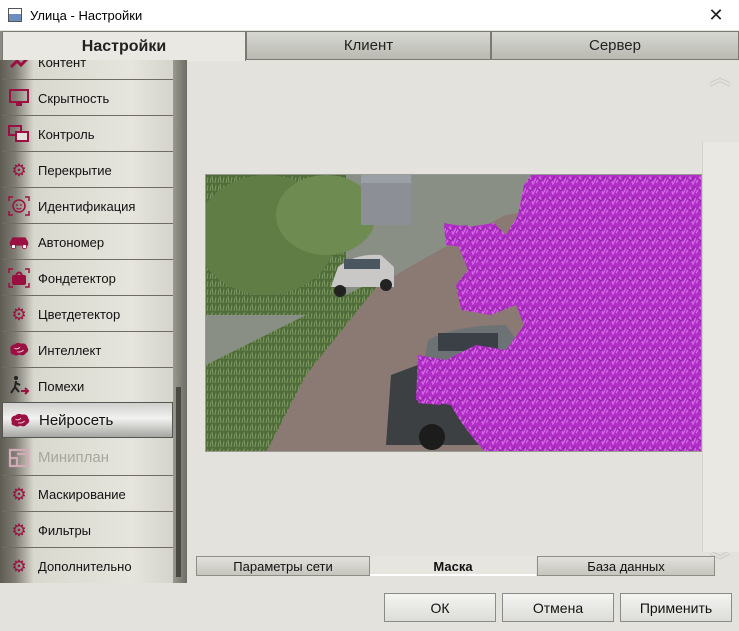 The width and height of the screenshot is (739, 631). I want to click on top-tabs: Настройки Клиент Сервер, so click(369, 46).